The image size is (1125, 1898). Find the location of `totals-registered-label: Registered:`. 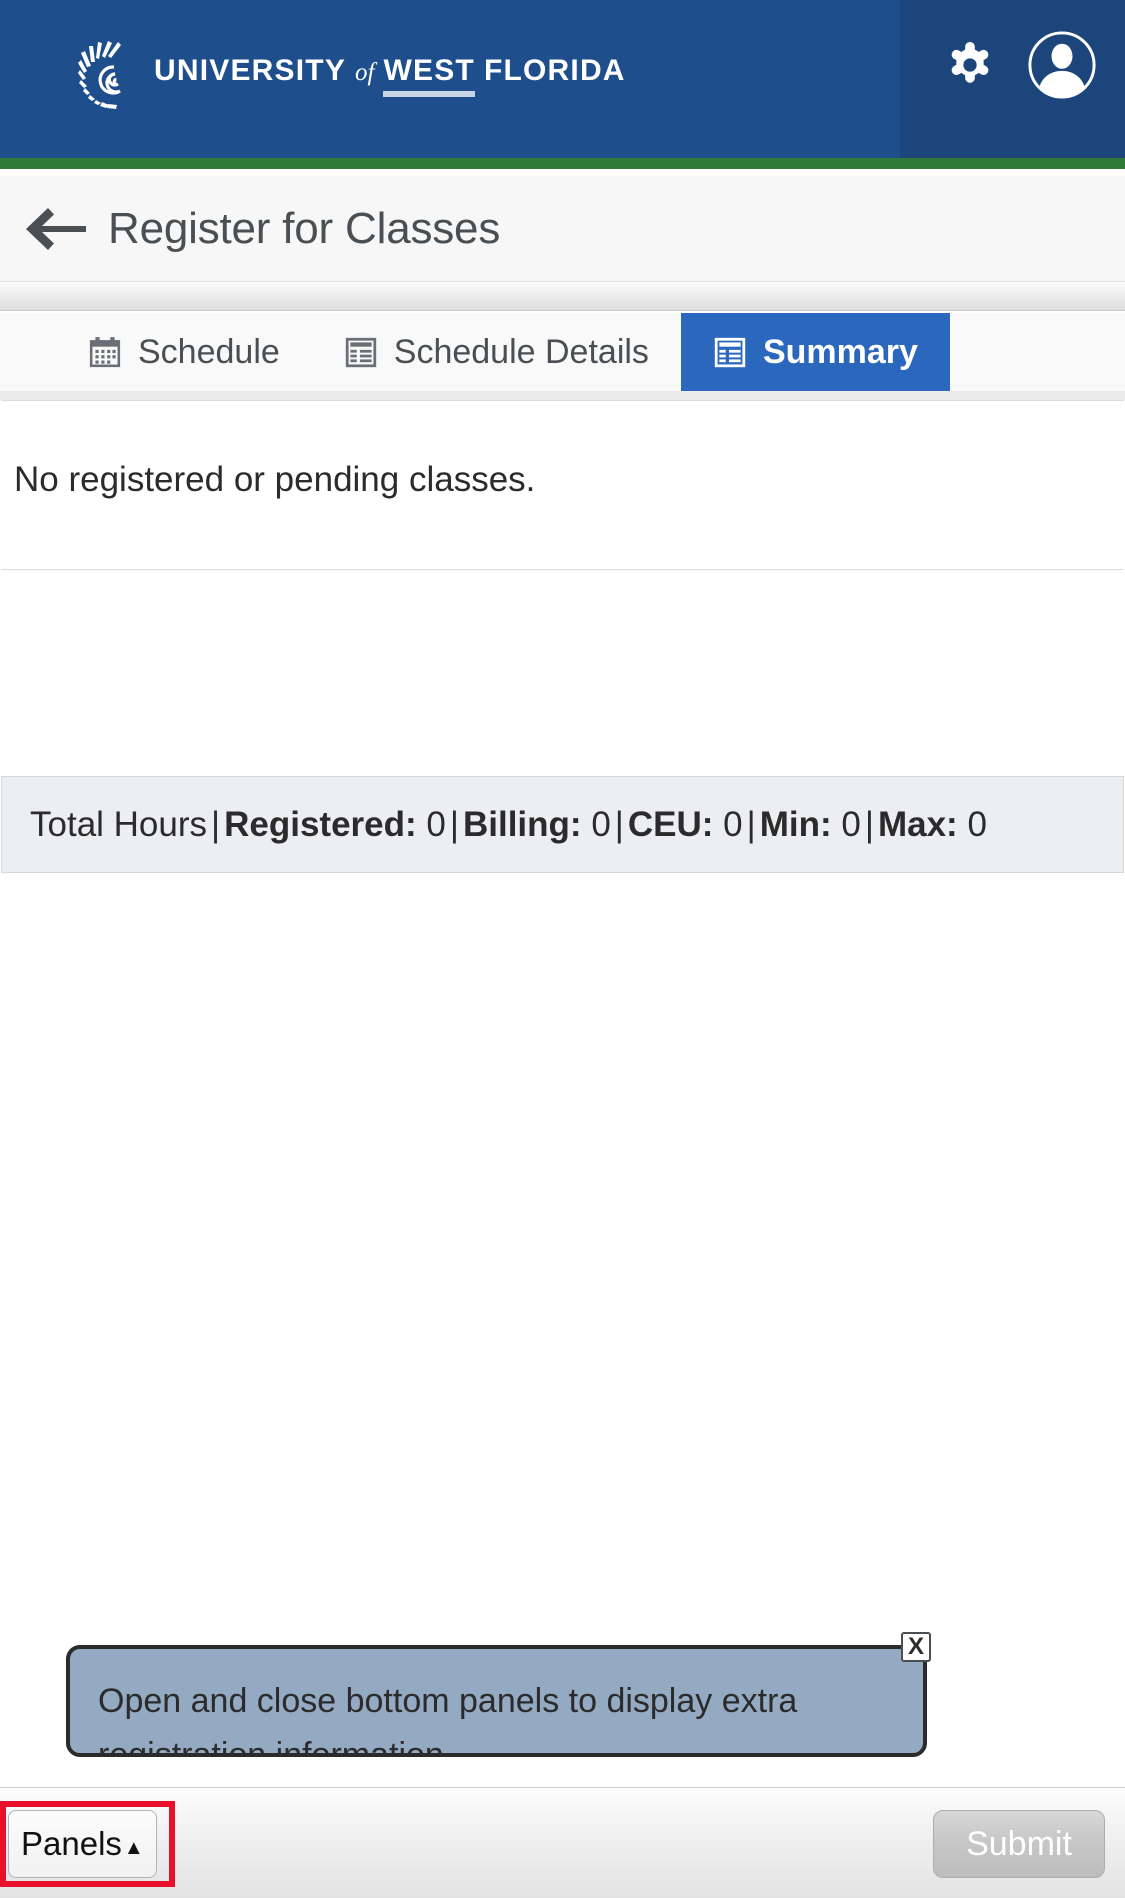

totals-registered-label: Registered: is located at coordinates (320, 824).